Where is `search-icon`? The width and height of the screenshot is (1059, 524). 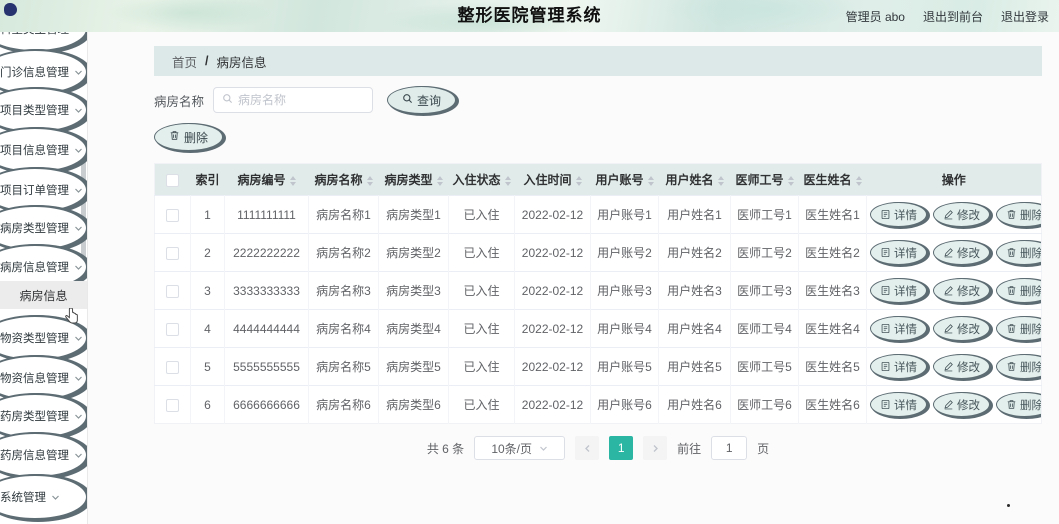
search-icon is located at coordinates (407, 100).